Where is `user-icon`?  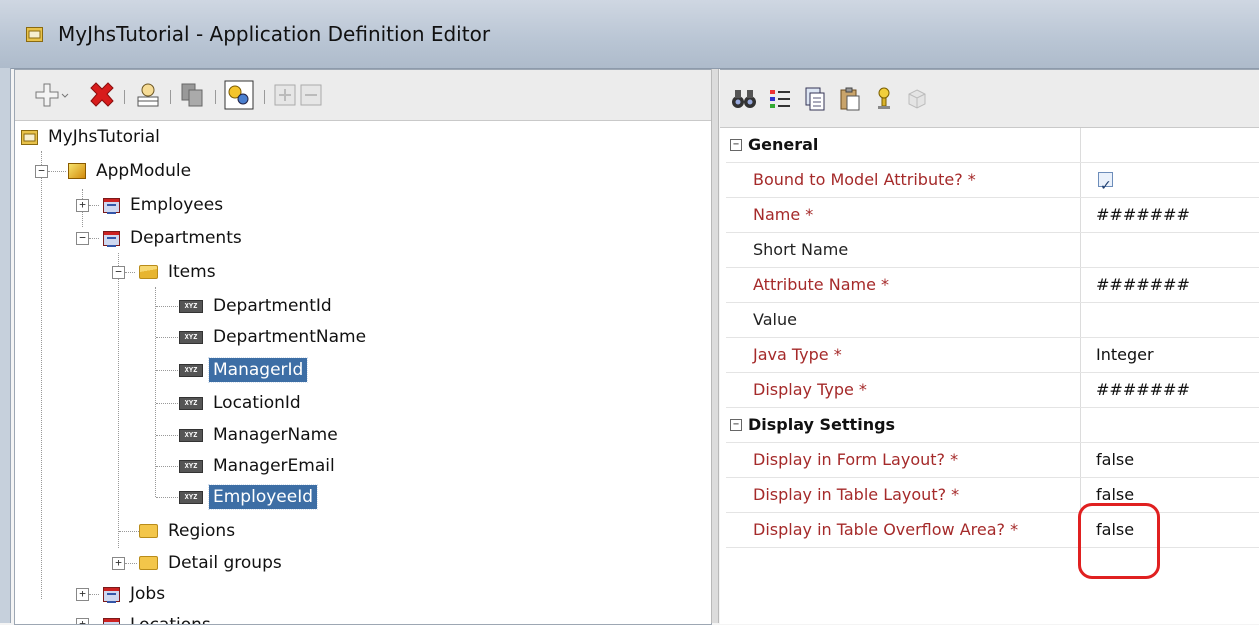
user-icon is located at coordinates (148, 95).